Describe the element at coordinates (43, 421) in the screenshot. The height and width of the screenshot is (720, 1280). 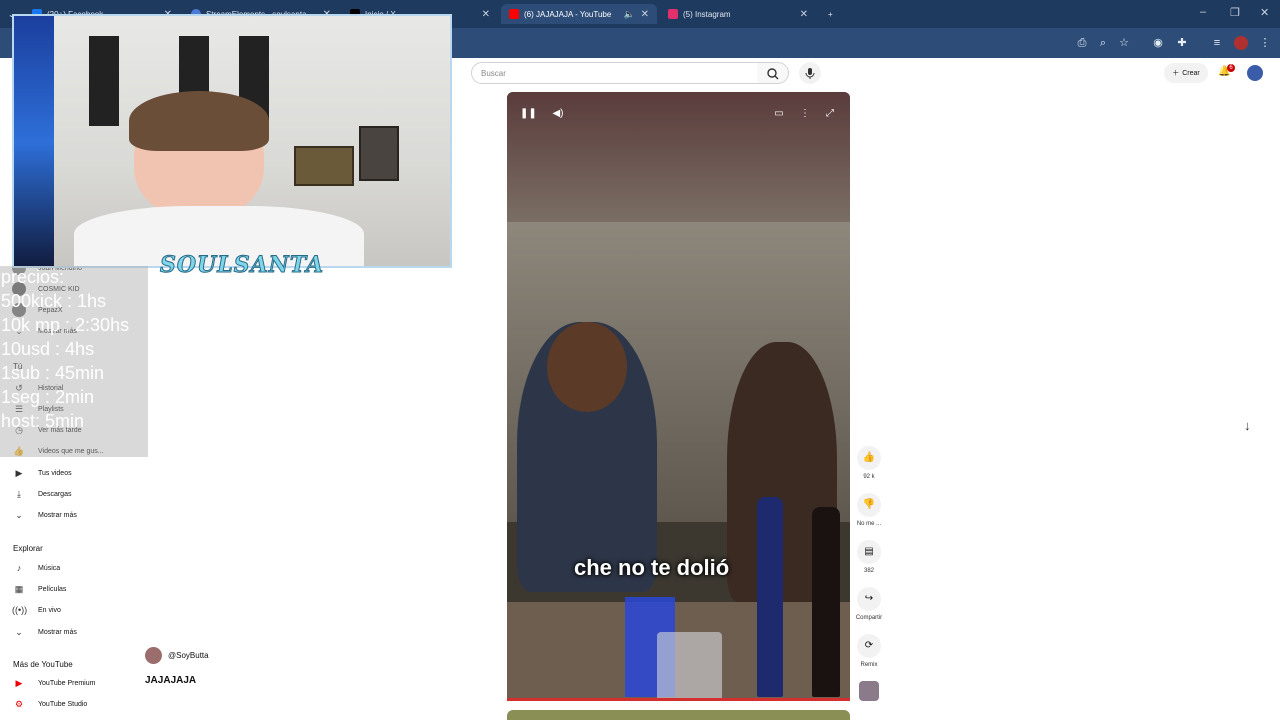
I see `price-line: host: 5min` at that location.